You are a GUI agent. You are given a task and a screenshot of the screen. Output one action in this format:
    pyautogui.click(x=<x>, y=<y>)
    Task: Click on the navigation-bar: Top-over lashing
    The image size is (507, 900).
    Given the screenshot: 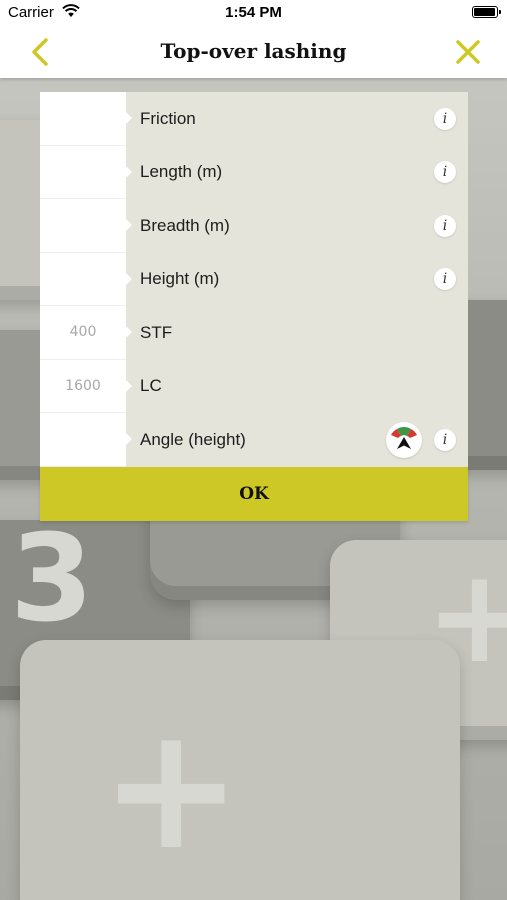 What is the action you would take?
    pyautogui.click(x=253, y=52)
    